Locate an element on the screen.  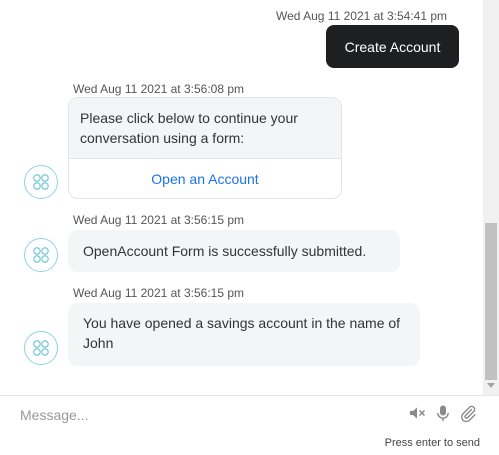
user-message-bubble: Create Account is located at coordinates (392, 46).